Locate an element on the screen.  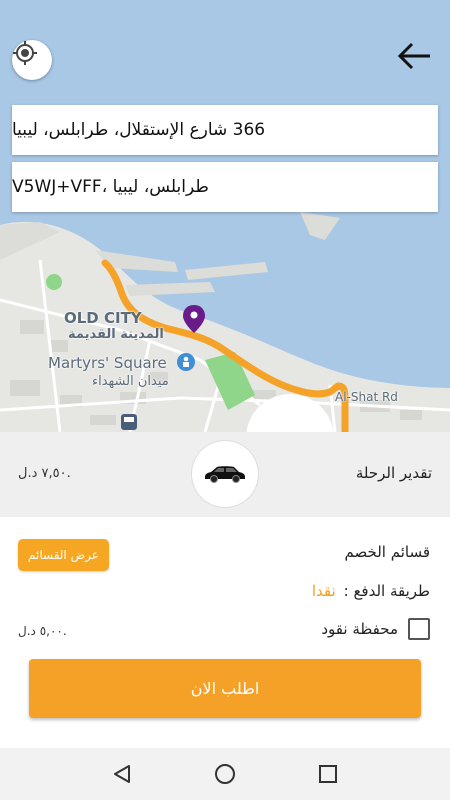
system-nav-bar is located at coordinates (225, 774).